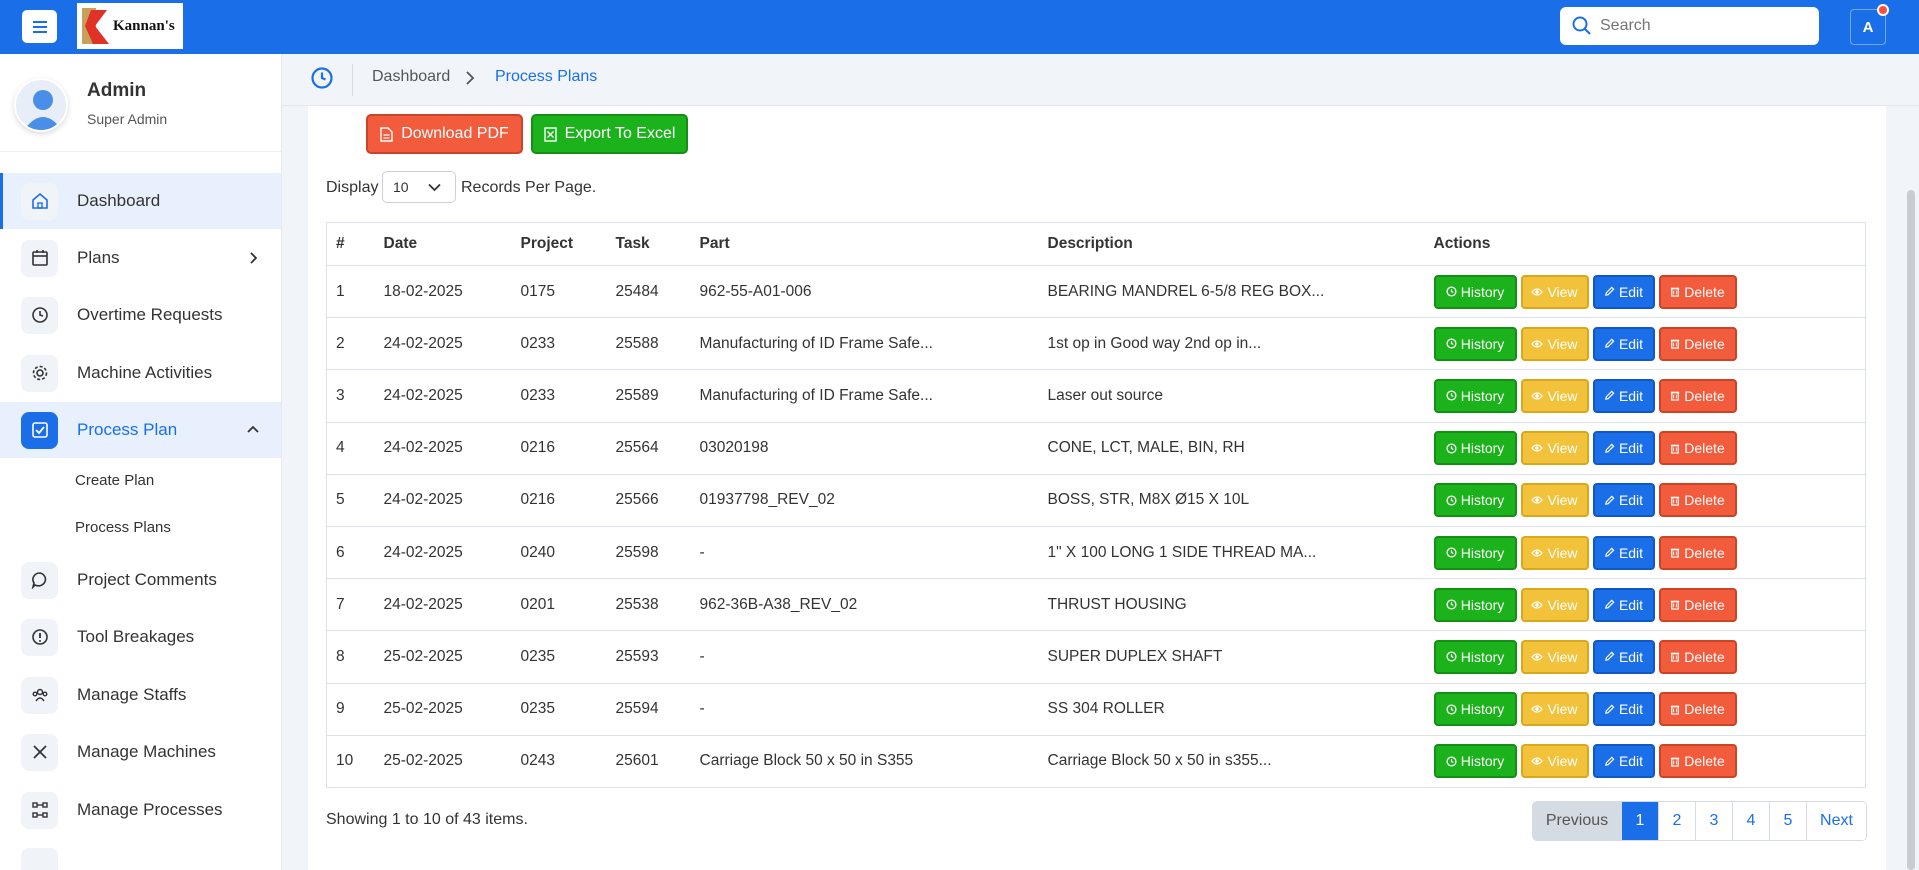 The image size is (1919, 870). Describe the element at coordinates (559, 344) in the screenshot. I see `cell-project: 0233` at that location.